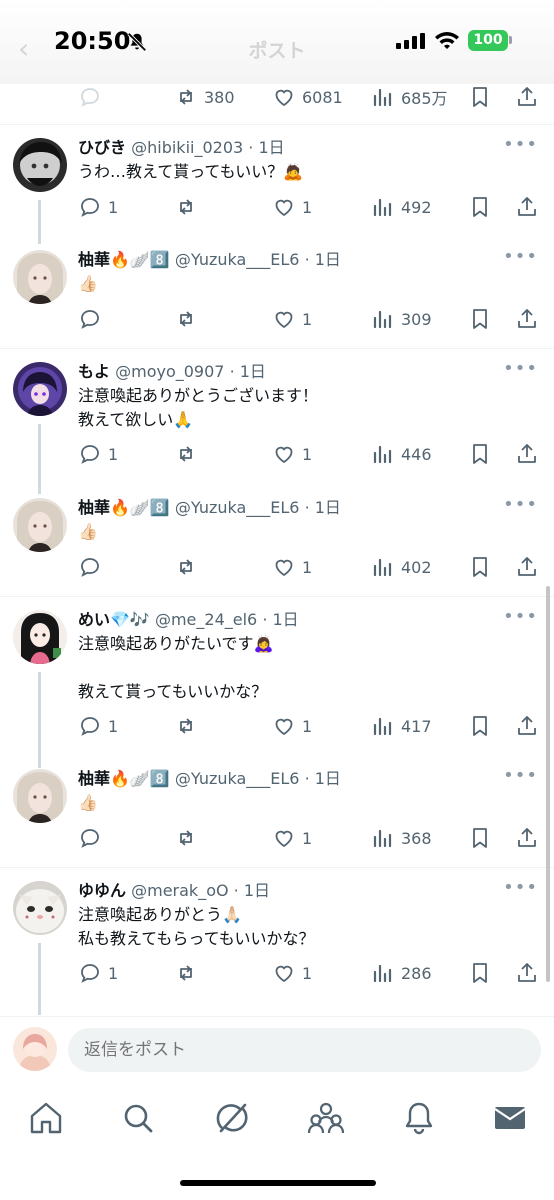  I want to click on messages-icon, so click(510, 1118).